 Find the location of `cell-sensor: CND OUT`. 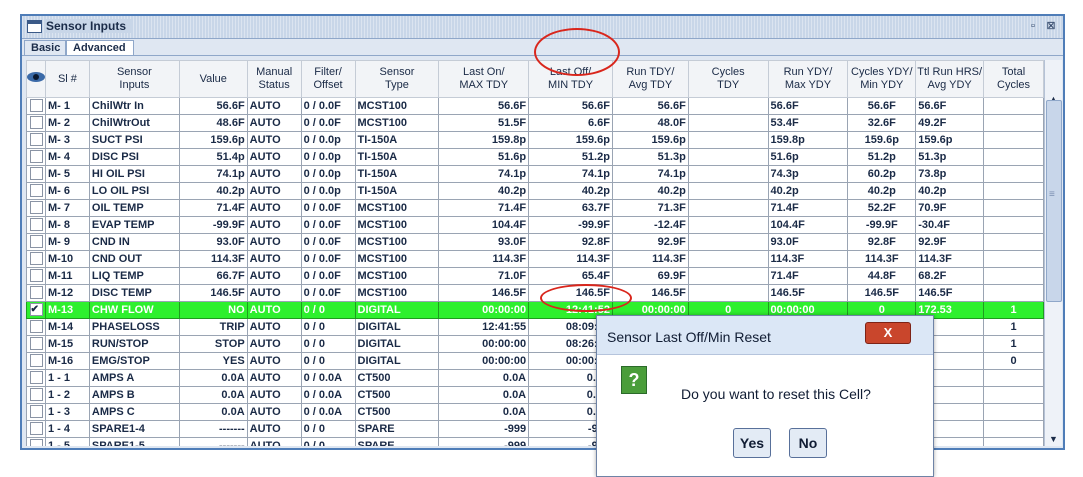

cell-sensor: CND OUT is located at coordinates (134, 259).